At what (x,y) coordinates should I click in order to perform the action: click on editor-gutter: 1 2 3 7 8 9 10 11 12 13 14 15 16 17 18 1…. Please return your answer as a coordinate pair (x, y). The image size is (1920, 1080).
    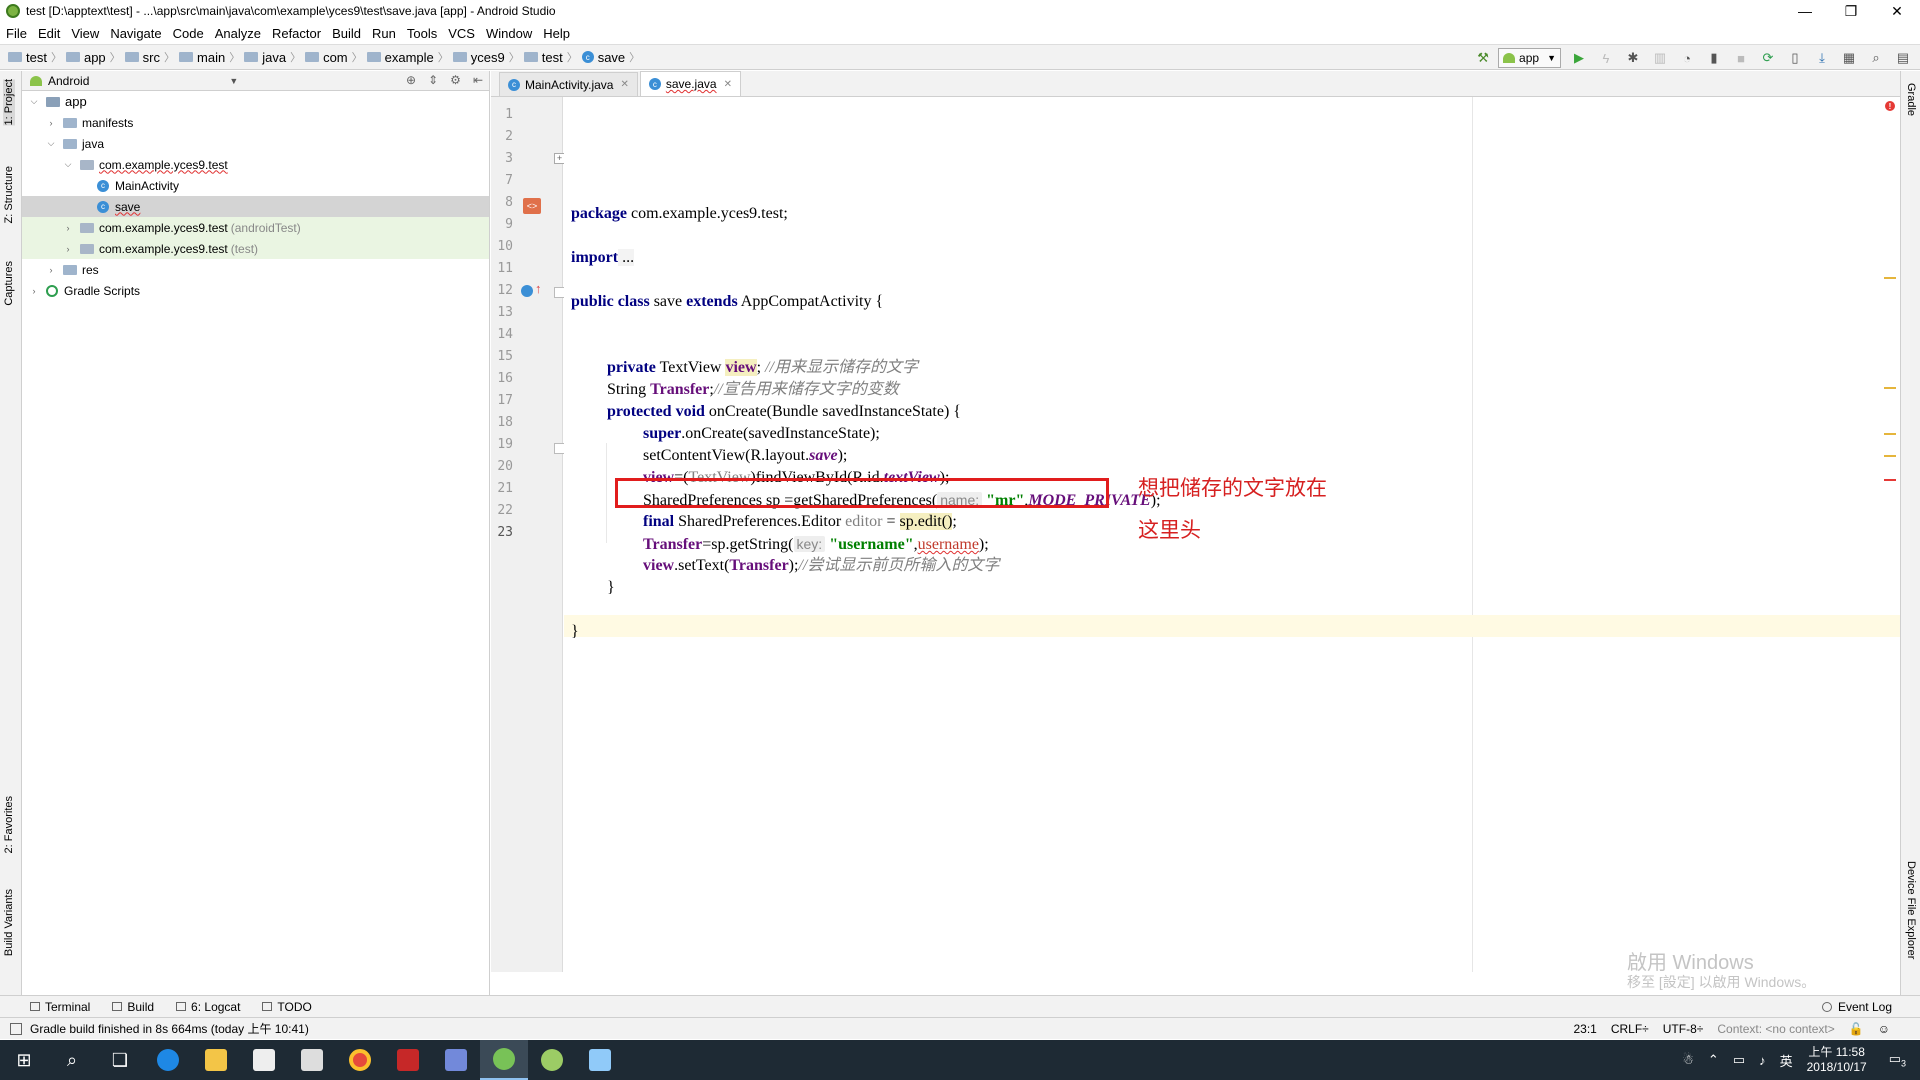
    Looking at the image, I should click on (528, 534).